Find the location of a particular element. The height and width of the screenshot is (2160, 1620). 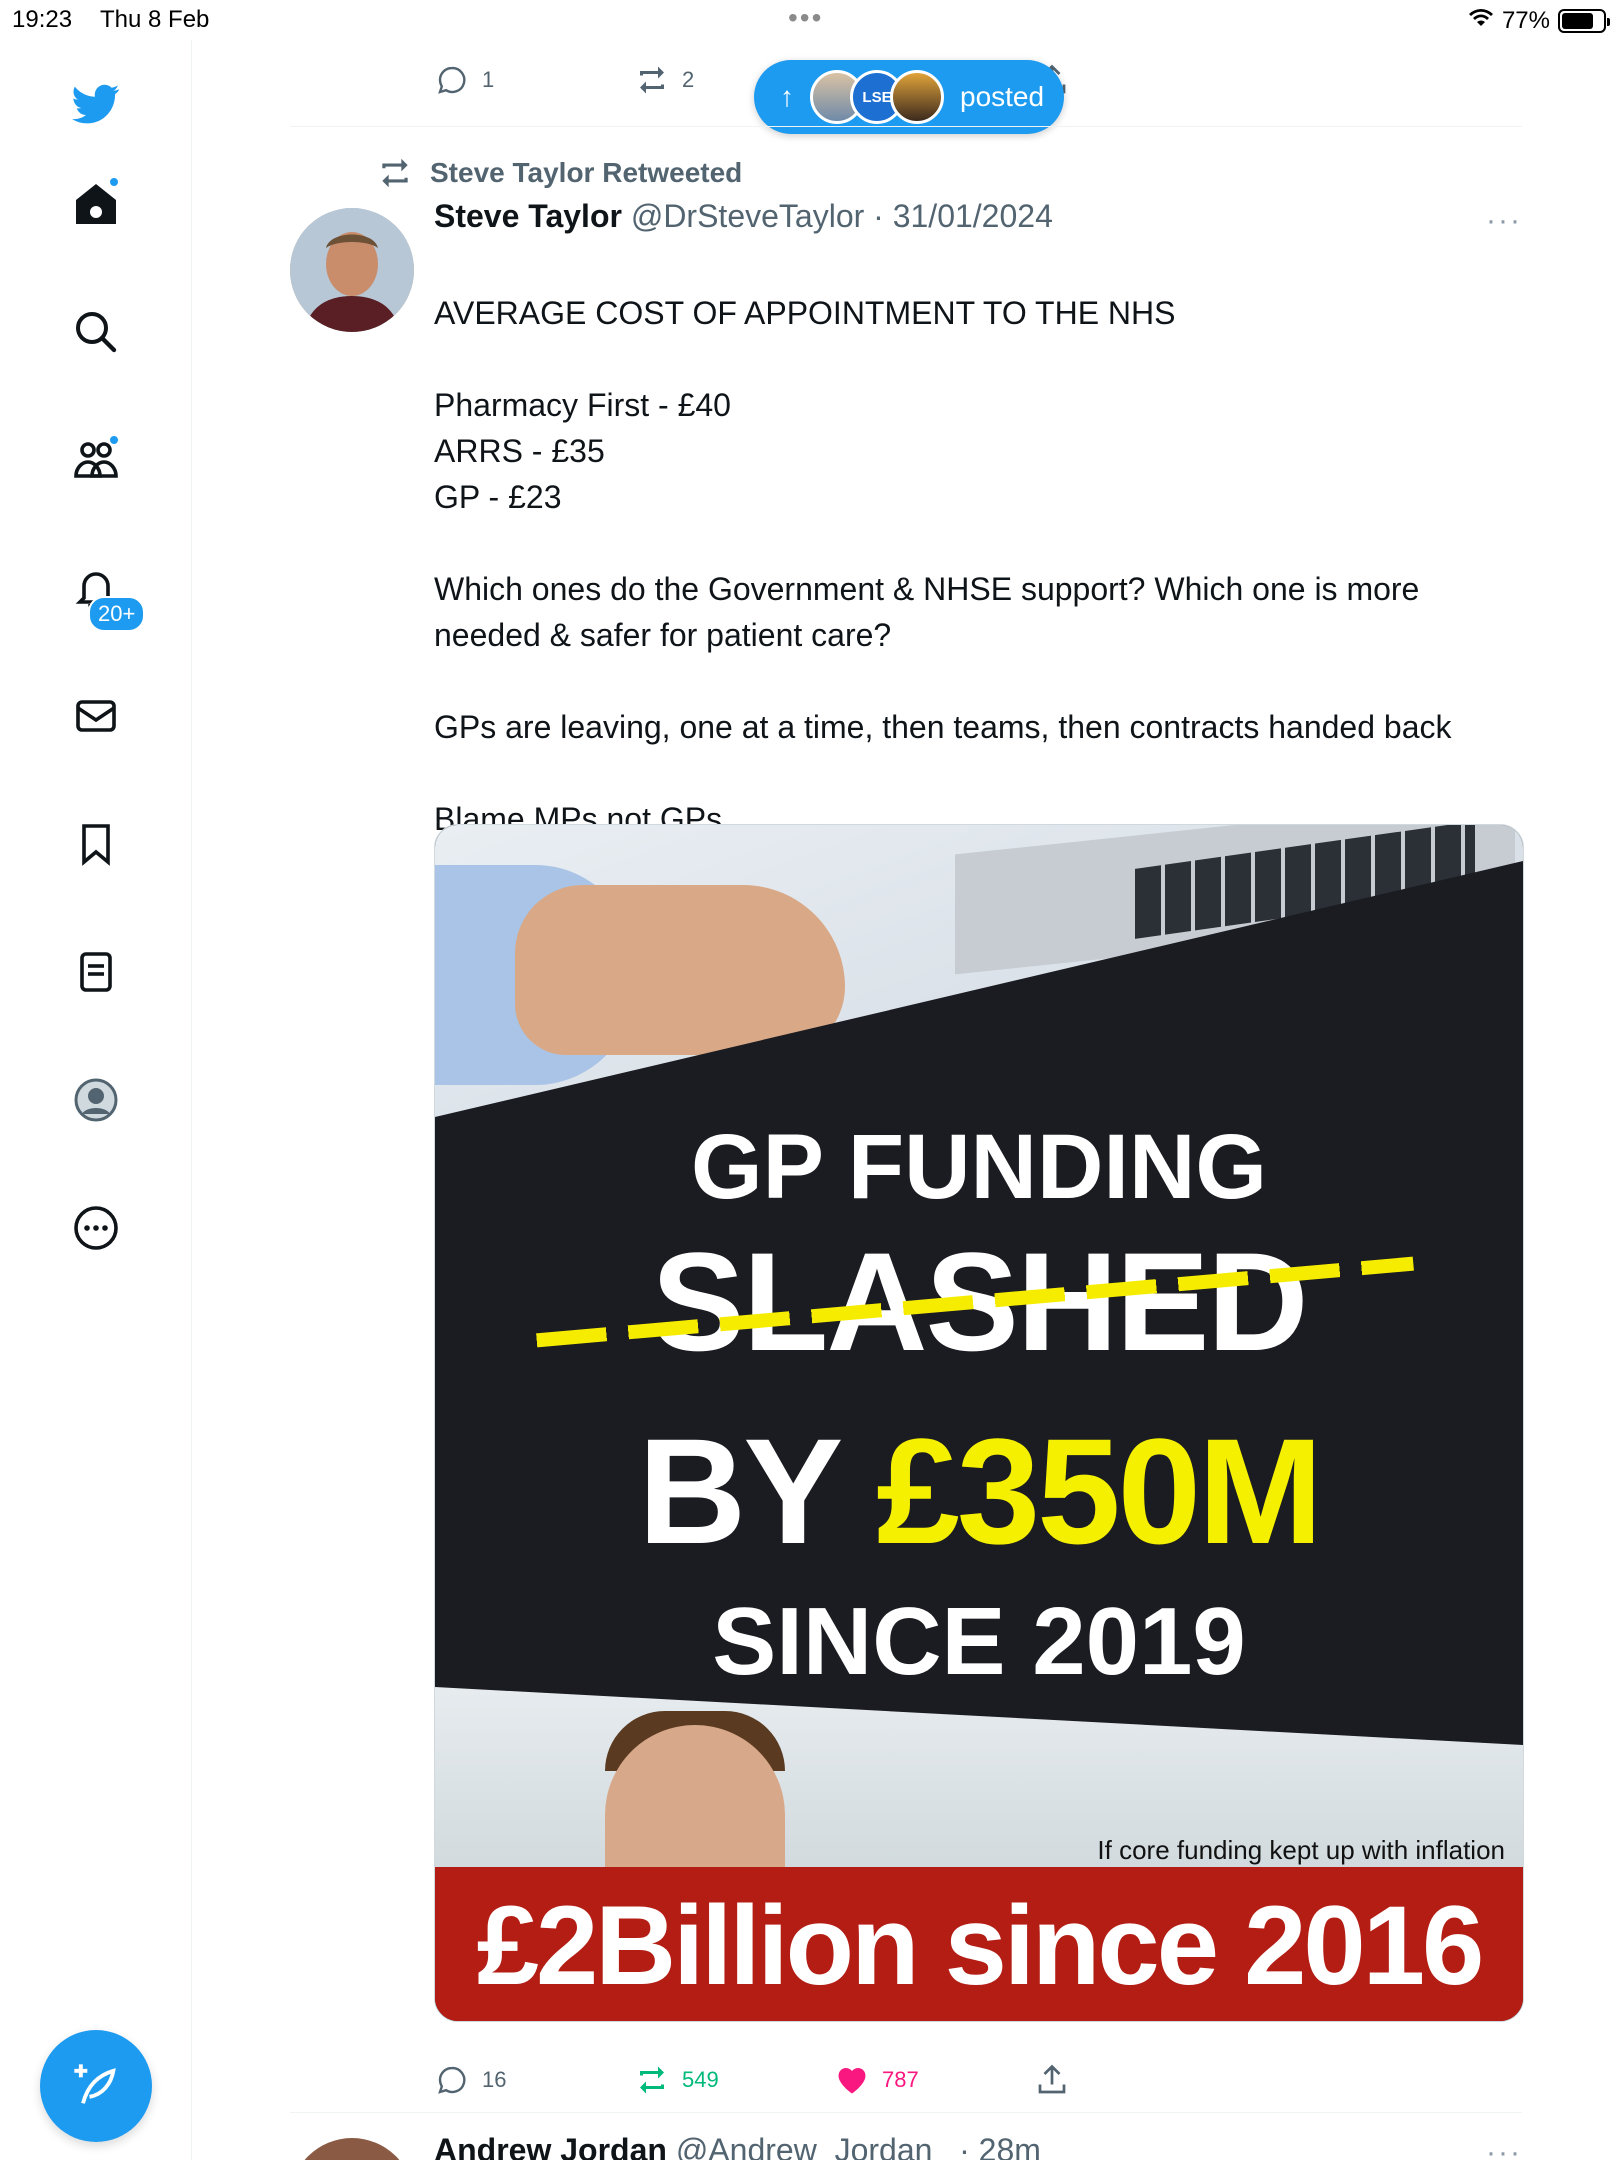

retweet-context-icon is located at coordinates (395, 173).